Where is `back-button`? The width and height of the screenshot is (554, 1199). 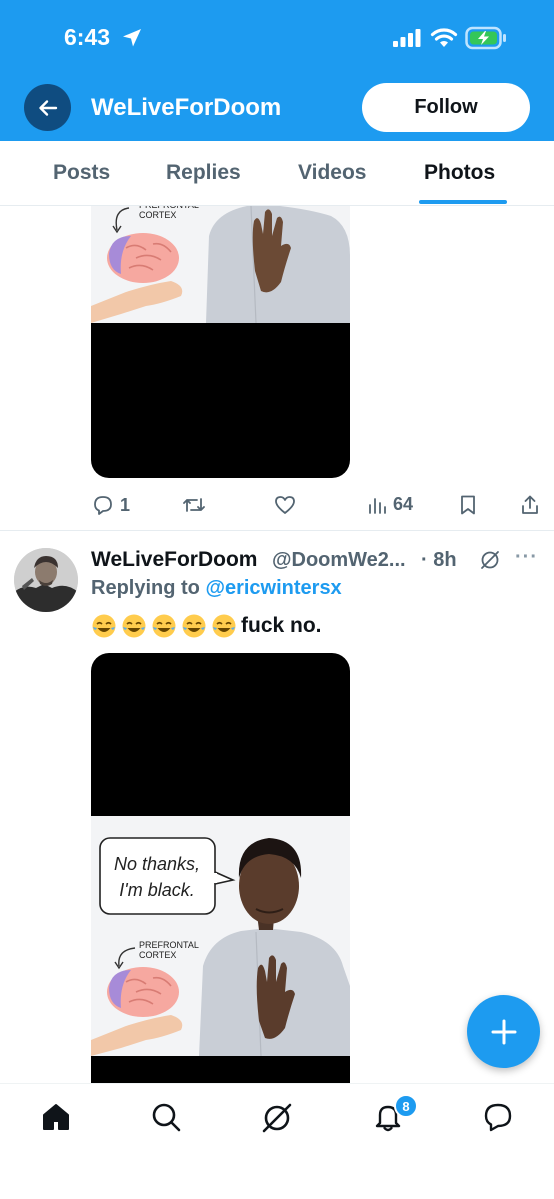
back-button is located at coordinates (47, 107).